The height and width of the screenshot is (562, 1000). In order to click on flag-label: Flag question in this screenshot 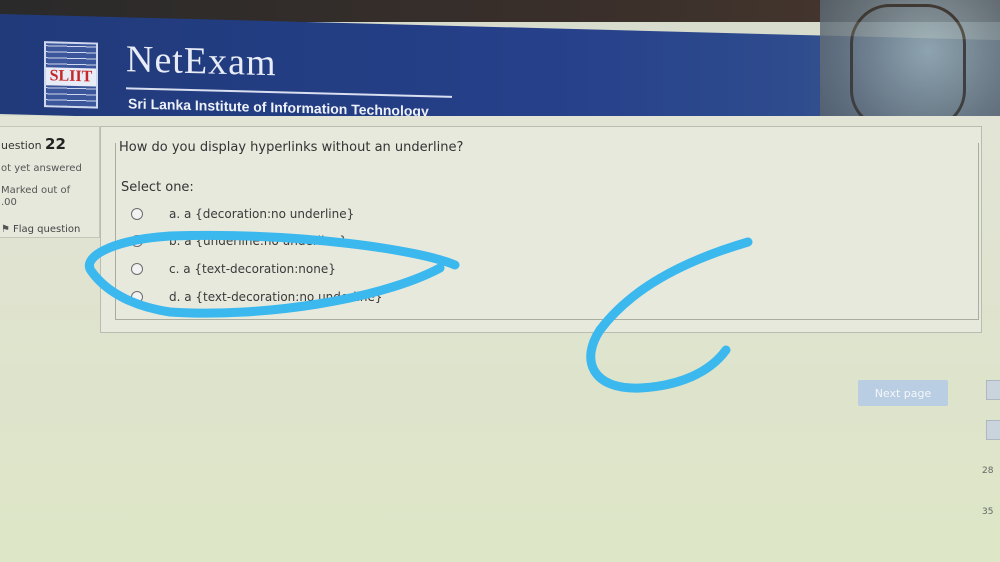, I will do `click(46, 229)`.